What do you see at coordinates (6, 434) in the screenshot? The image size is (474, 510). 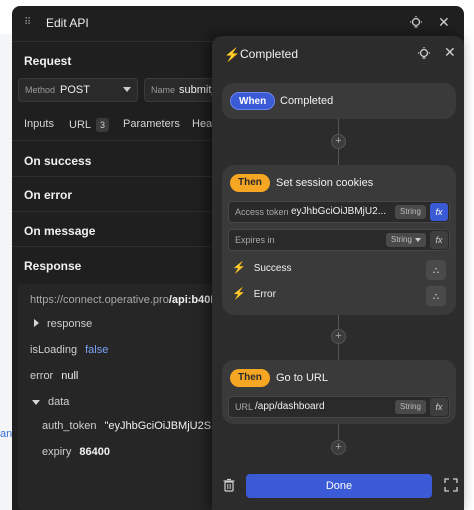 I see `background-link-fragment: an` at bounding box center [6, 434].